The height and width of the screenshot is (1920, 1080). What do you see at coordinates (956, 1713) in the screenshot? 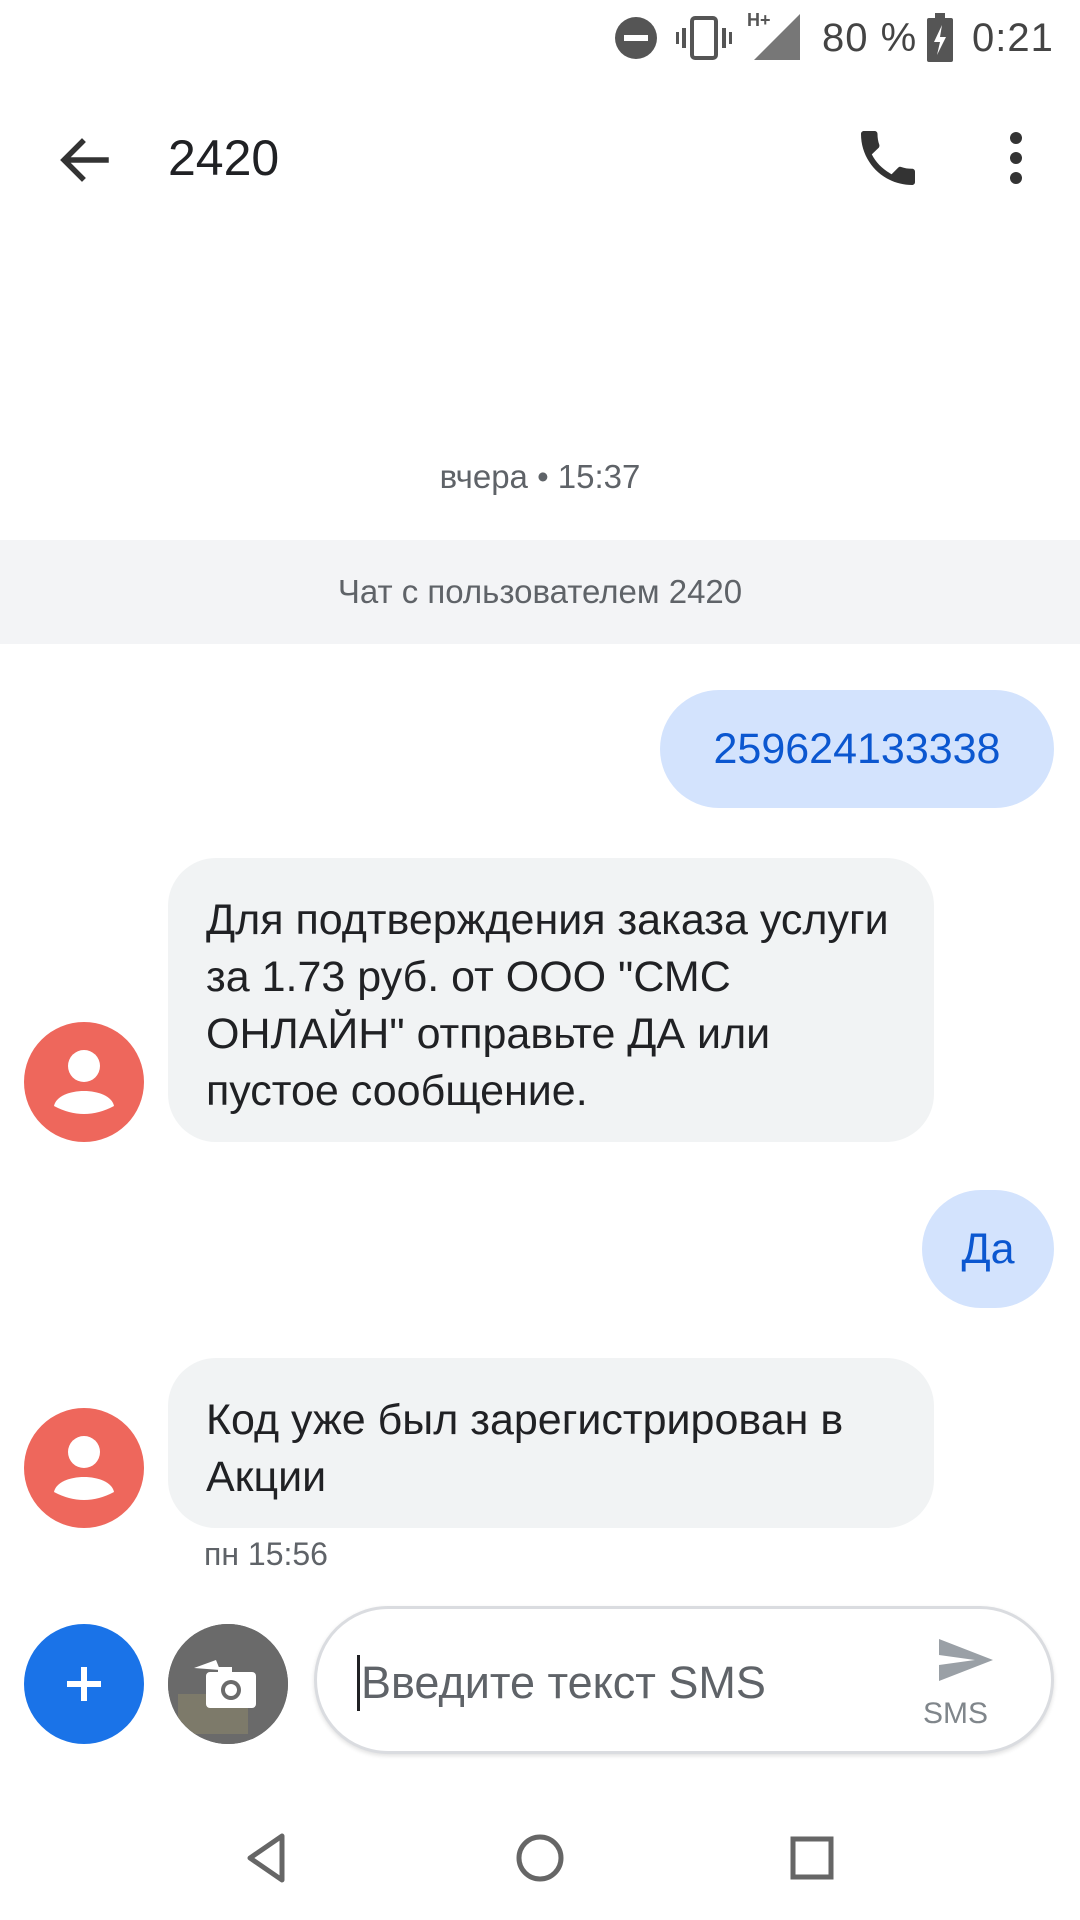
I see `send-type-label: SMS` at bounding box center [956, 1713].